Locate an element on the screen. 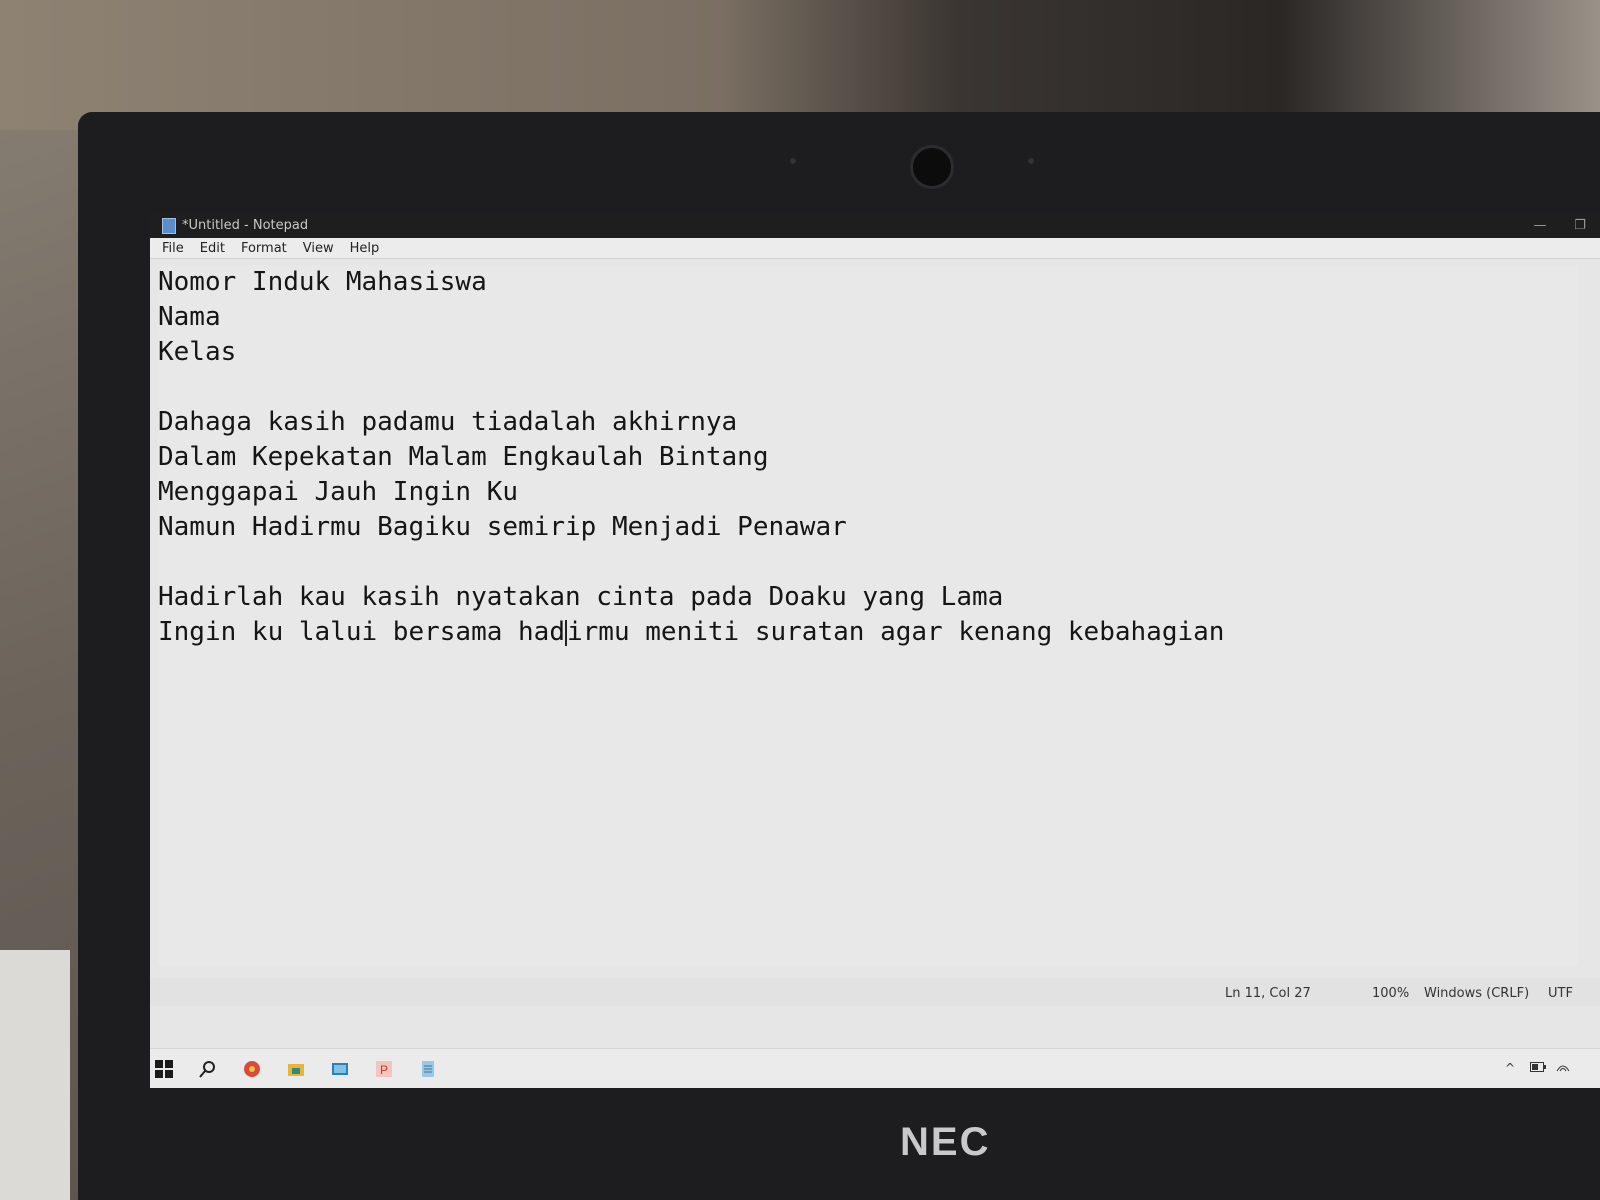  paper-notebook is located at coordinates (35, 1075).